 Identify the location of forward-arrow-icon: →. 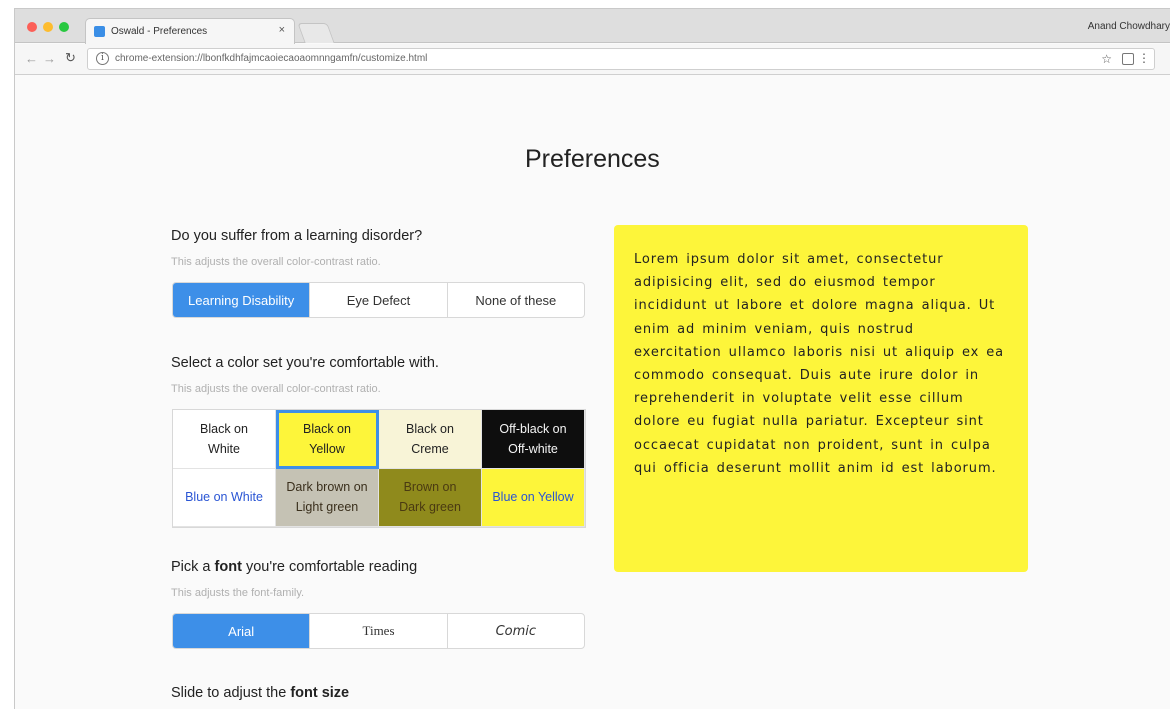
(49, 58).